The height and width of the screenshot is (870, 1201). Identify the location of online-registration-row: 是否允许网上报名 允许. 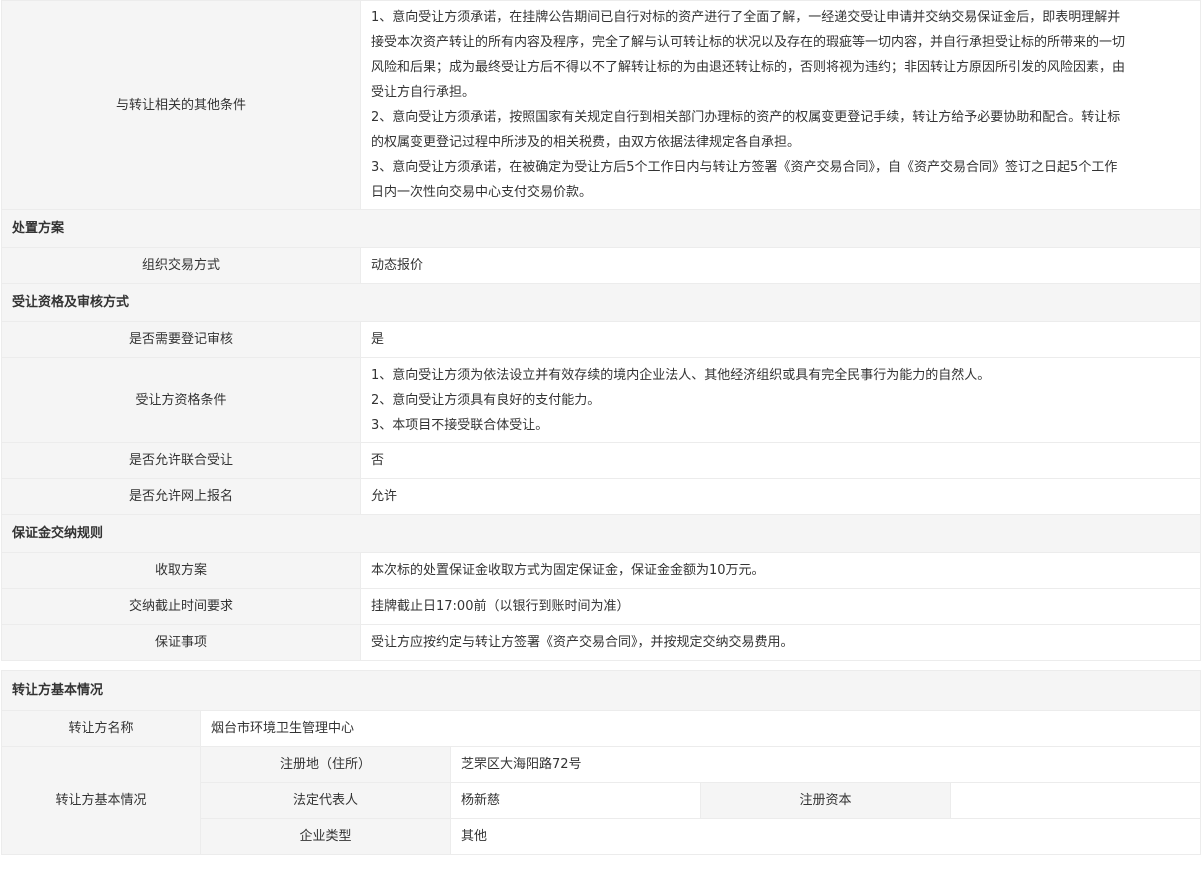
(601, 496).